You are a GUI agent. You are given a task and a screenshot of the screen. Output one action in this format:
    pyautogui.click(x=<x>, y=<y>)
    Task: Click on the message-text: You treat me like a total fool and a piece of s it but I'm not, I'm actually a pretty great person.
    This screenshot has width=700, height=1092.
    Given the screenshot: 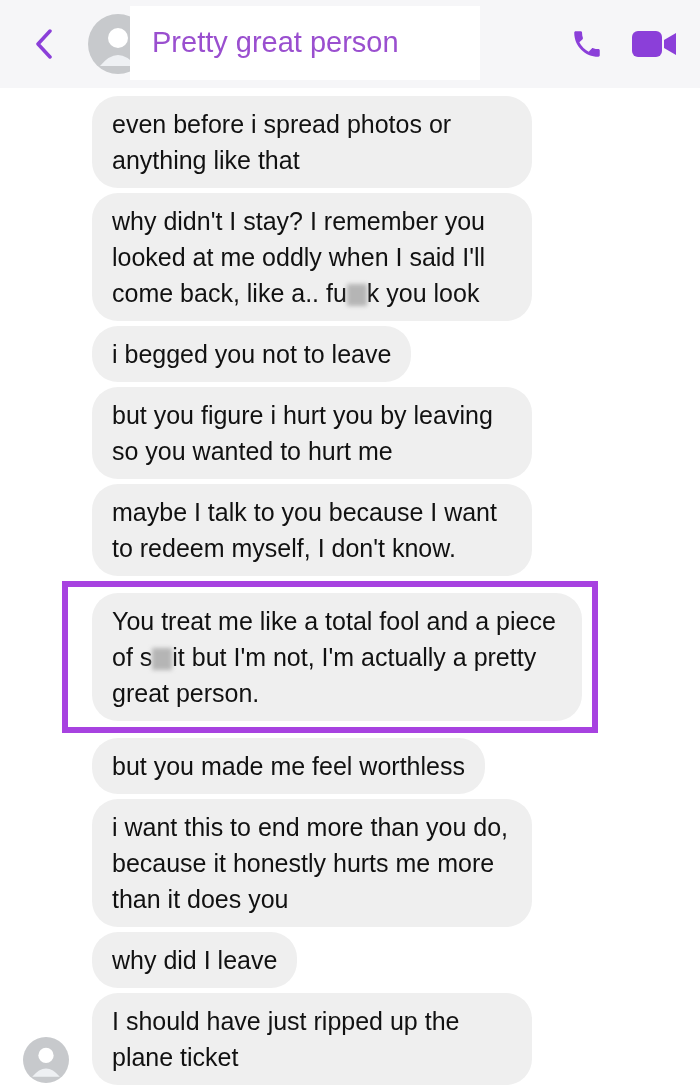 What is the action you would take?
    pyautogui.click(x=334, y=657)
    